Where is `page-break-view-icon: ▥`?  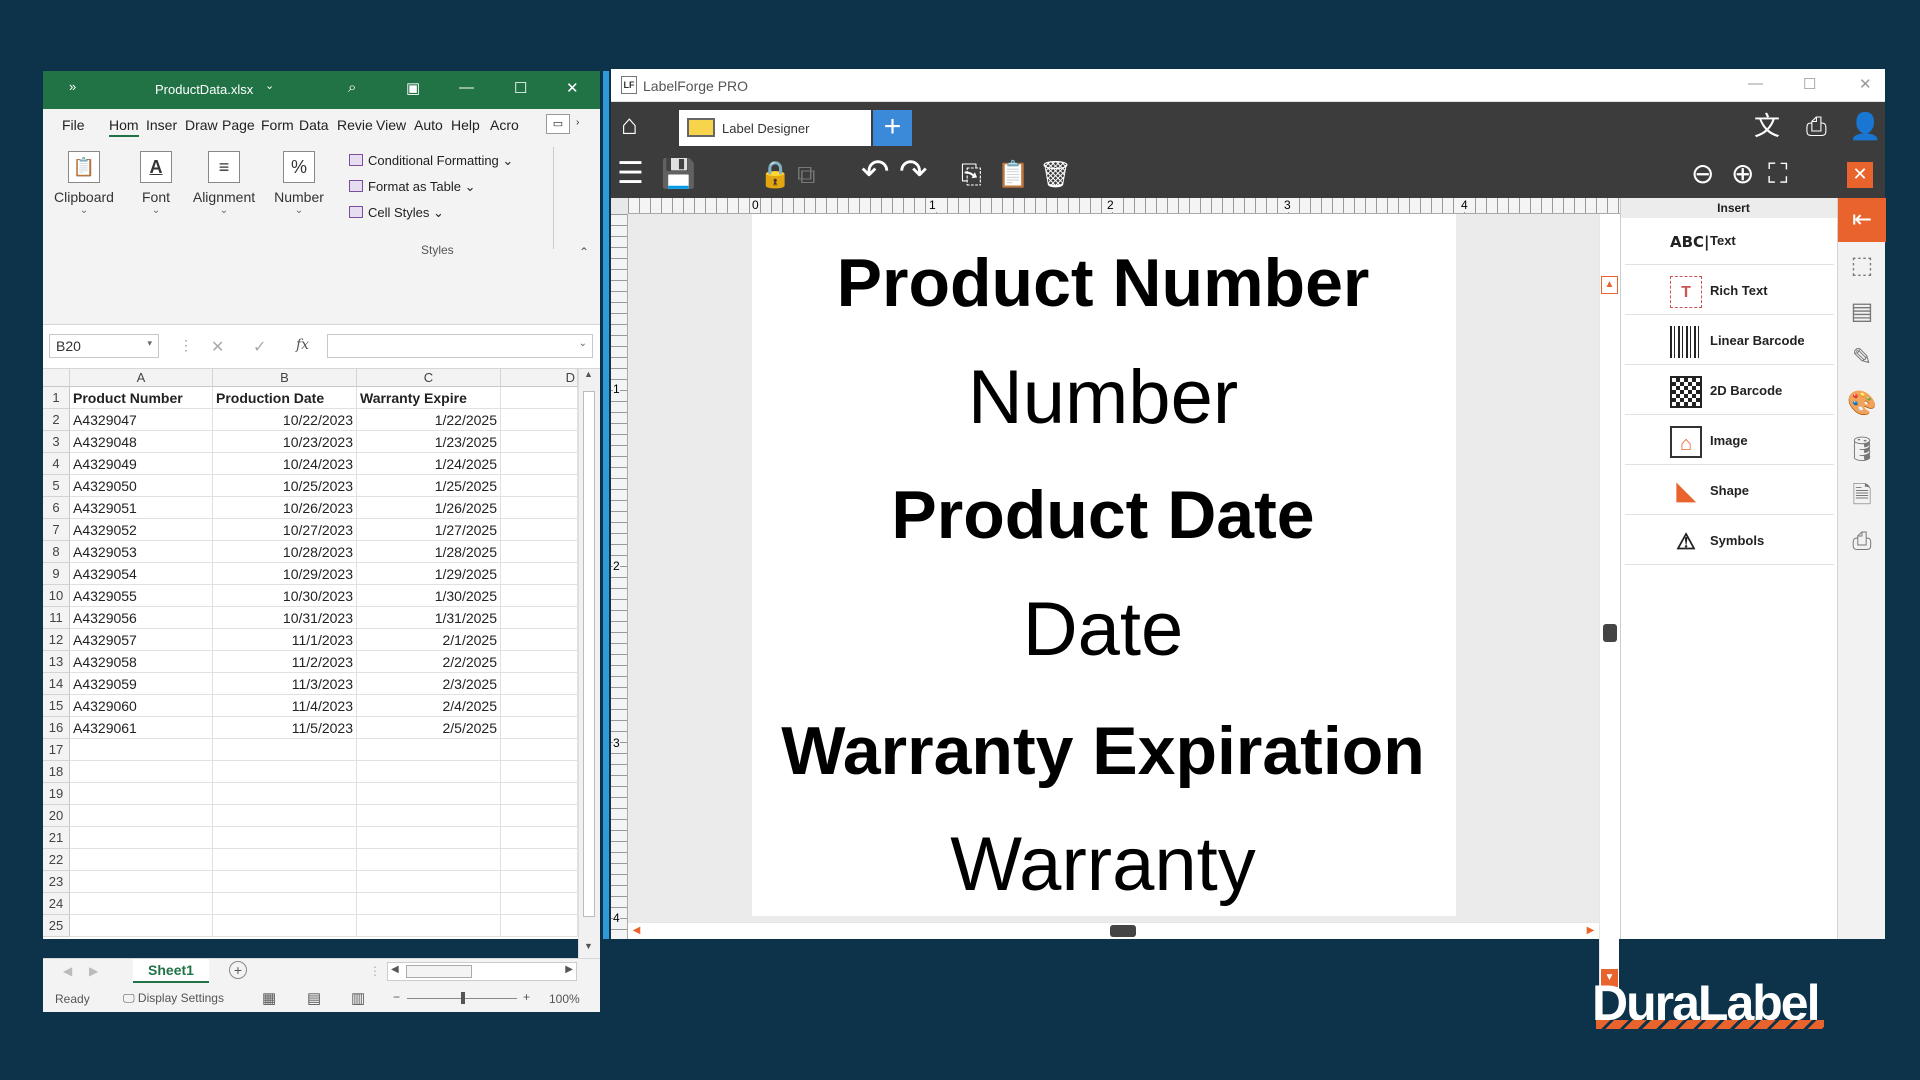
page-break-view-icon: ▥ is located at coordinates (358, 998).